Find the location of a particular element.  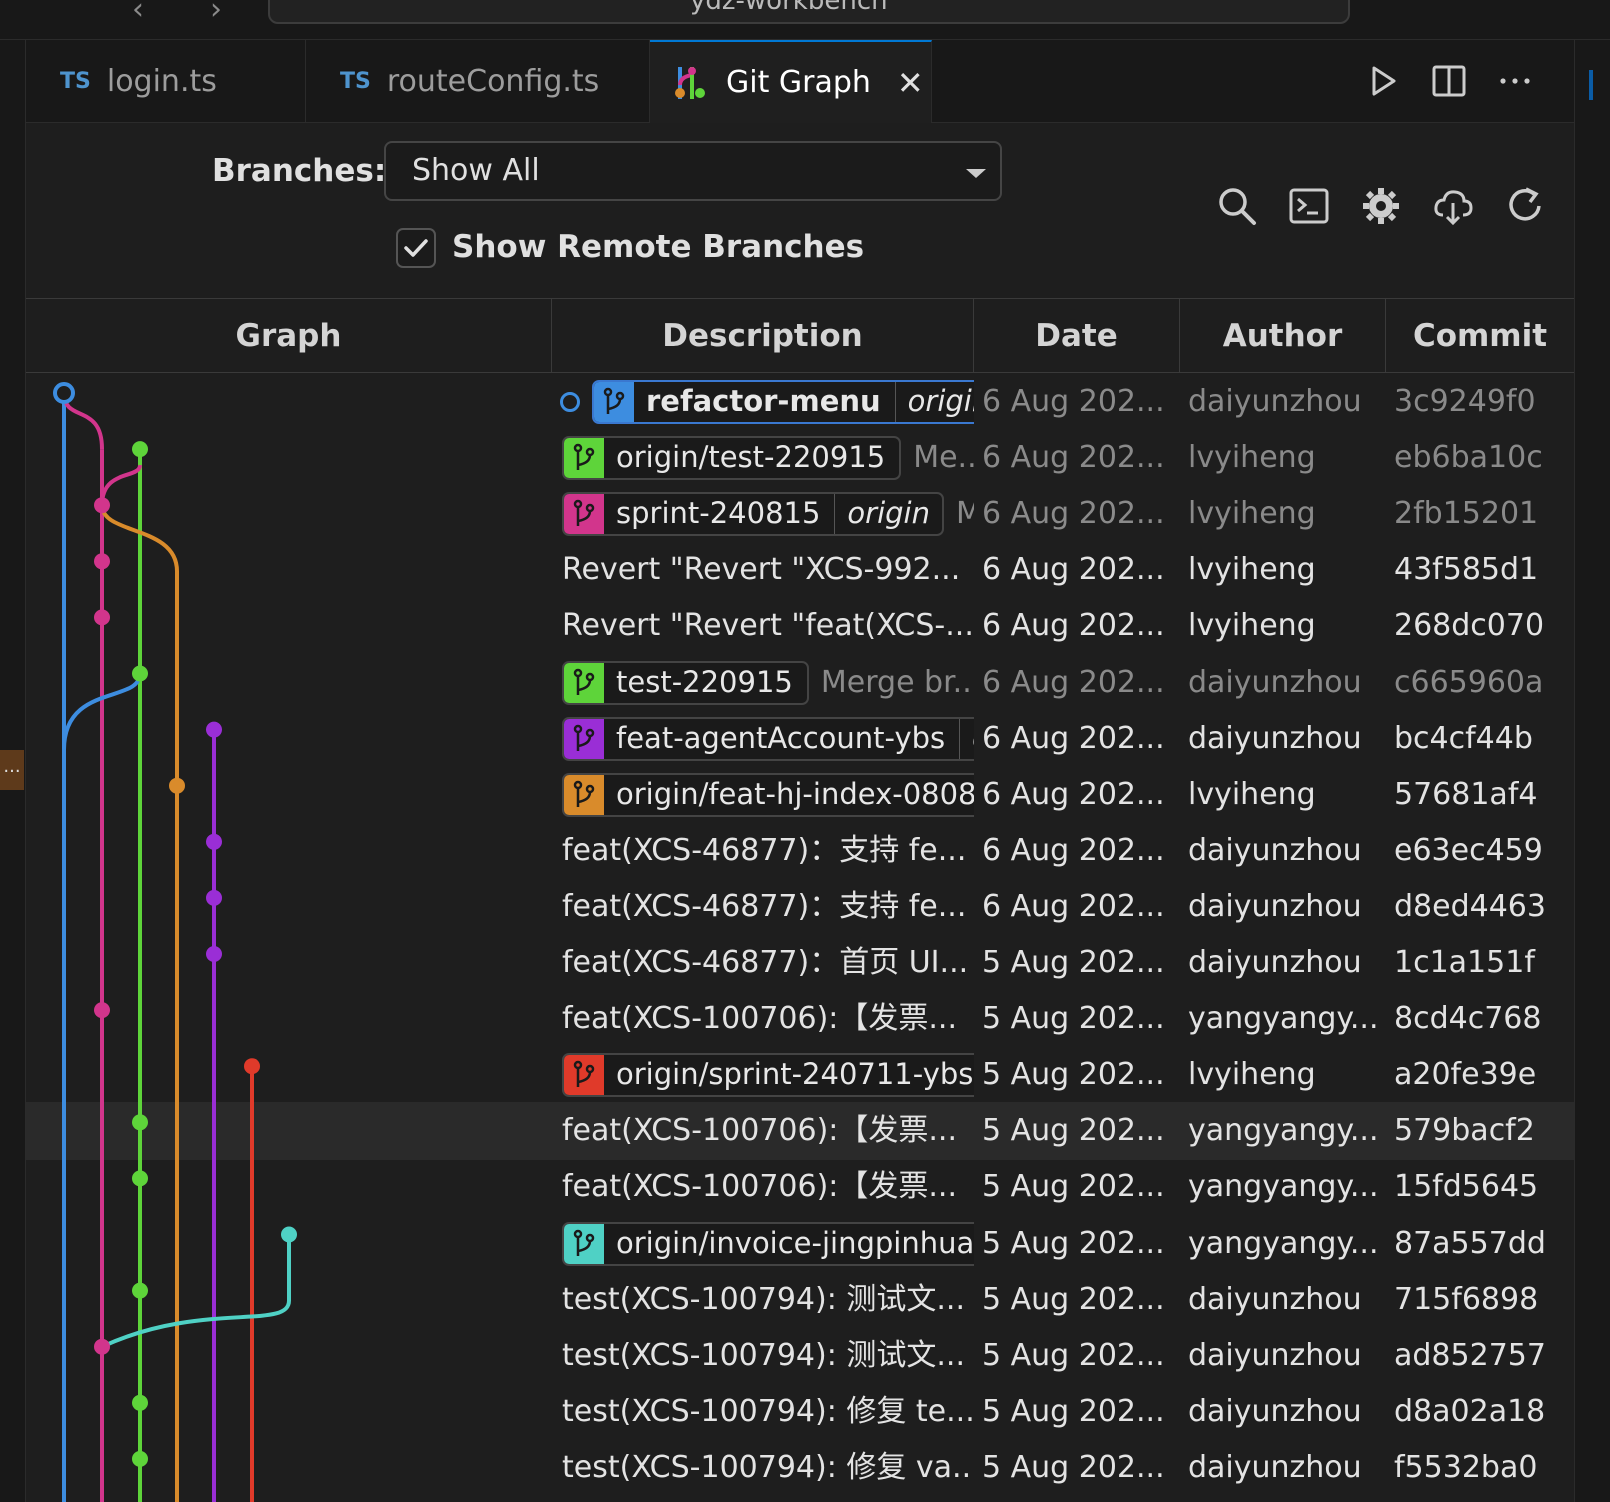

gear-icon is located at coordinates (1381, 206).